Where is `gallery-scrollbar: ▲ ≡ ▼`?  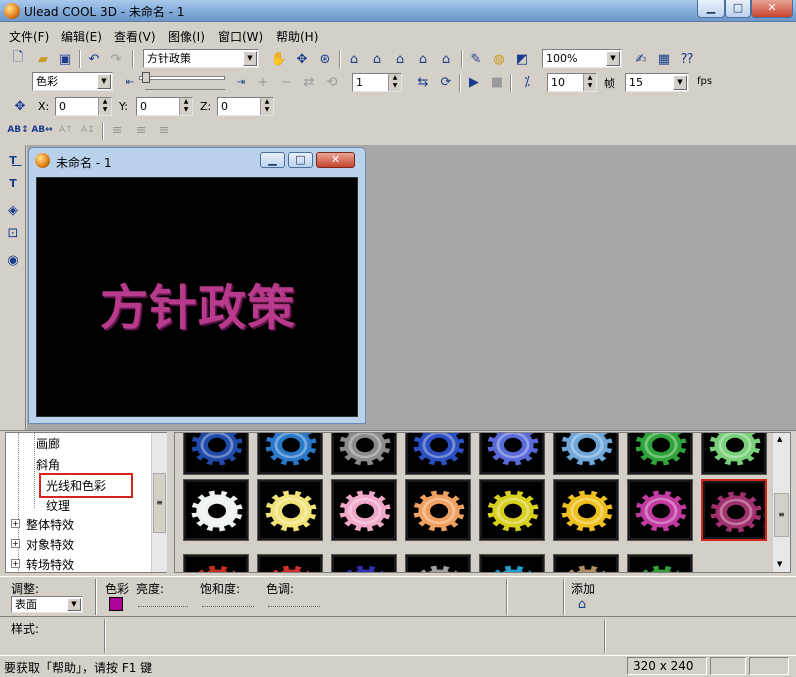
gallery-scrollbar: ▲ ≡ ▼ is located at coordinates (781, 502).